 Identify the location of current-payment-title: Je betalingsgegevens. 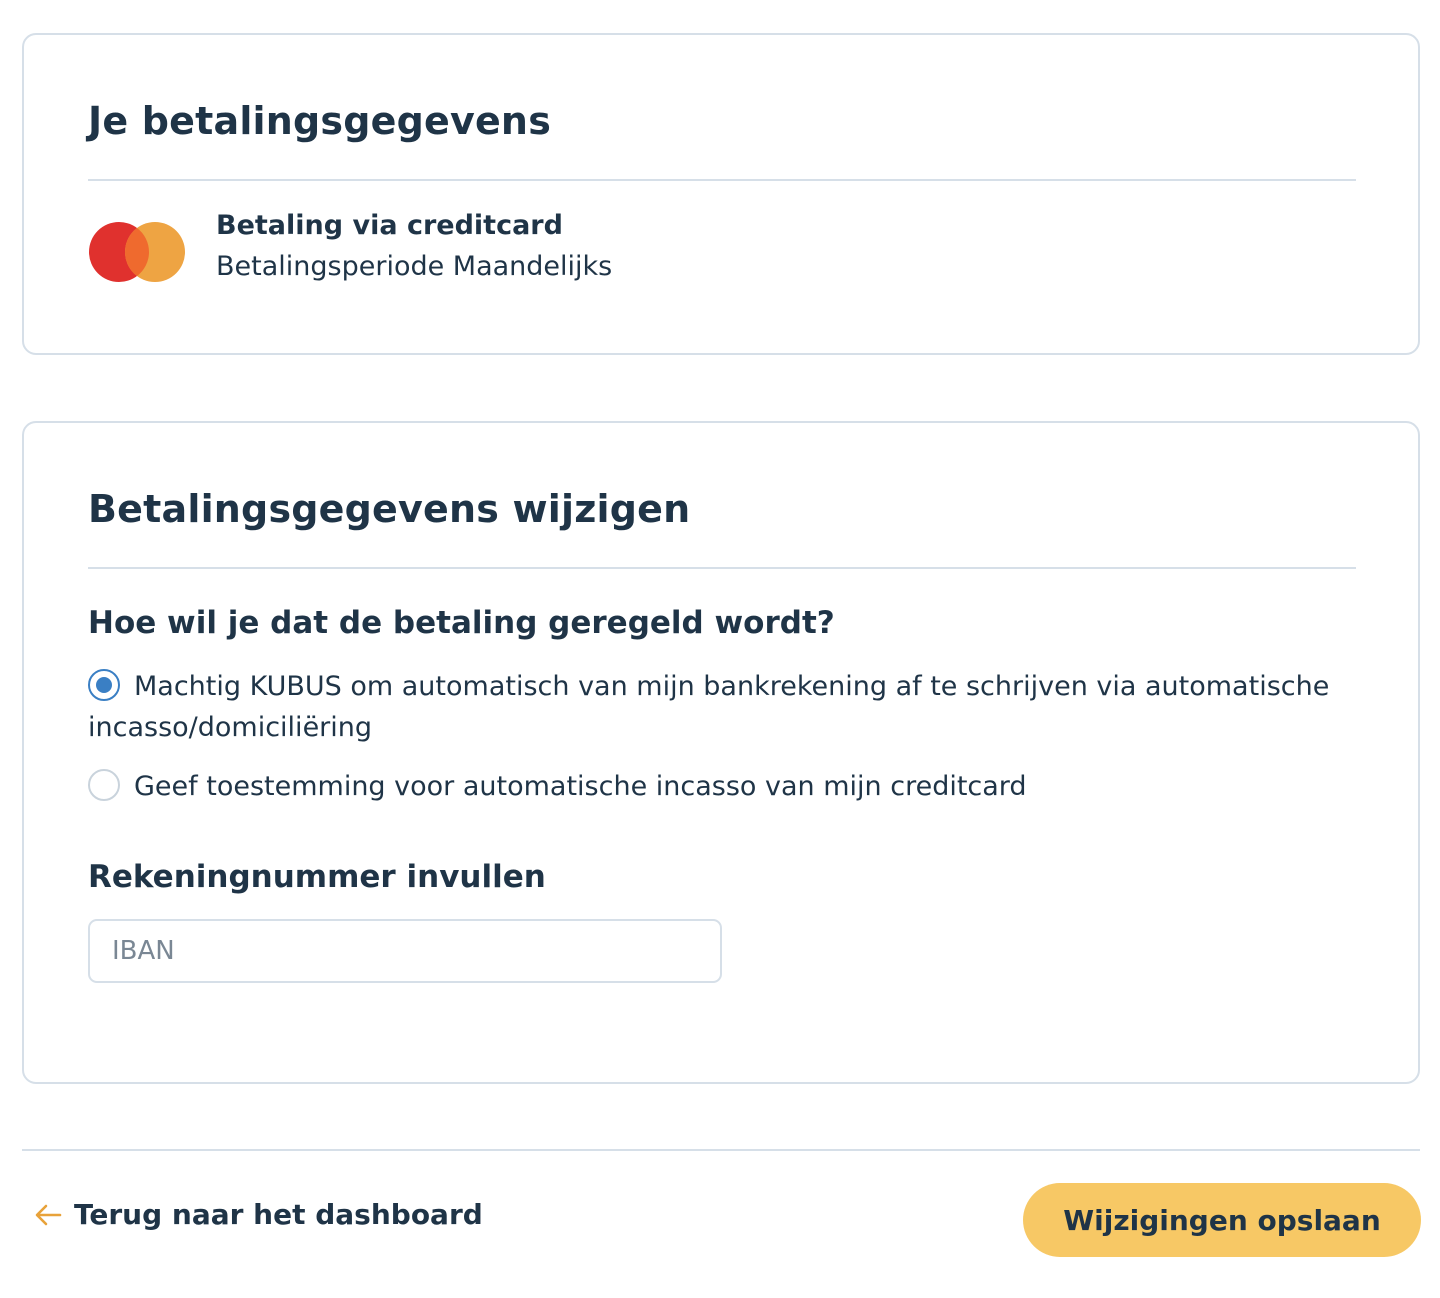
(320, 121).